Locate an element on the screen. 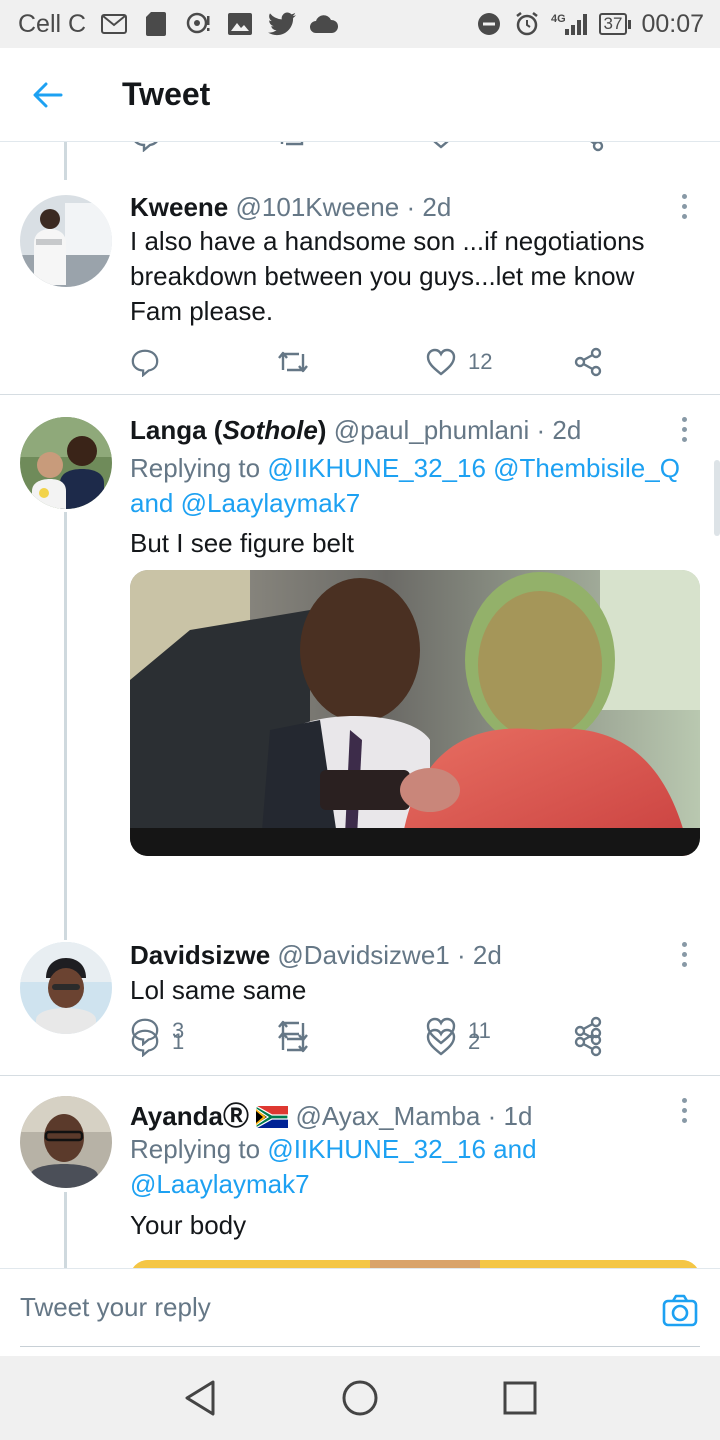  reply-button: 1 is located at coordinates (157, 1042).